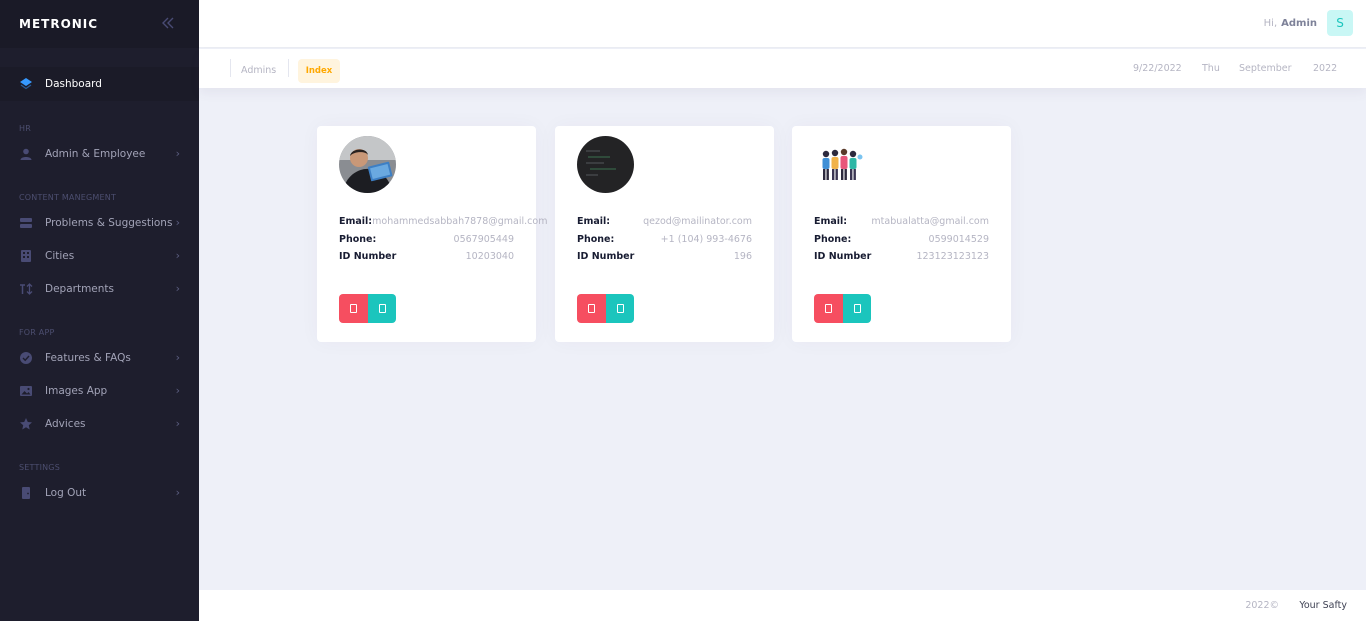 The height and width of the screenshot is (621, 1366). Describe the element at coordinates (901, 222) in the screenshot. I see `email-row: Email: mtabualatta@gmail.com` at that location.